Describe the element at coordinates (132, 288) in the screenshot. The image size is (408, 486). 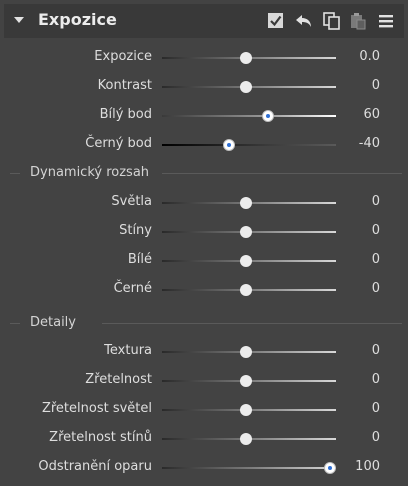
I see `slider-label: Černé` at that location.